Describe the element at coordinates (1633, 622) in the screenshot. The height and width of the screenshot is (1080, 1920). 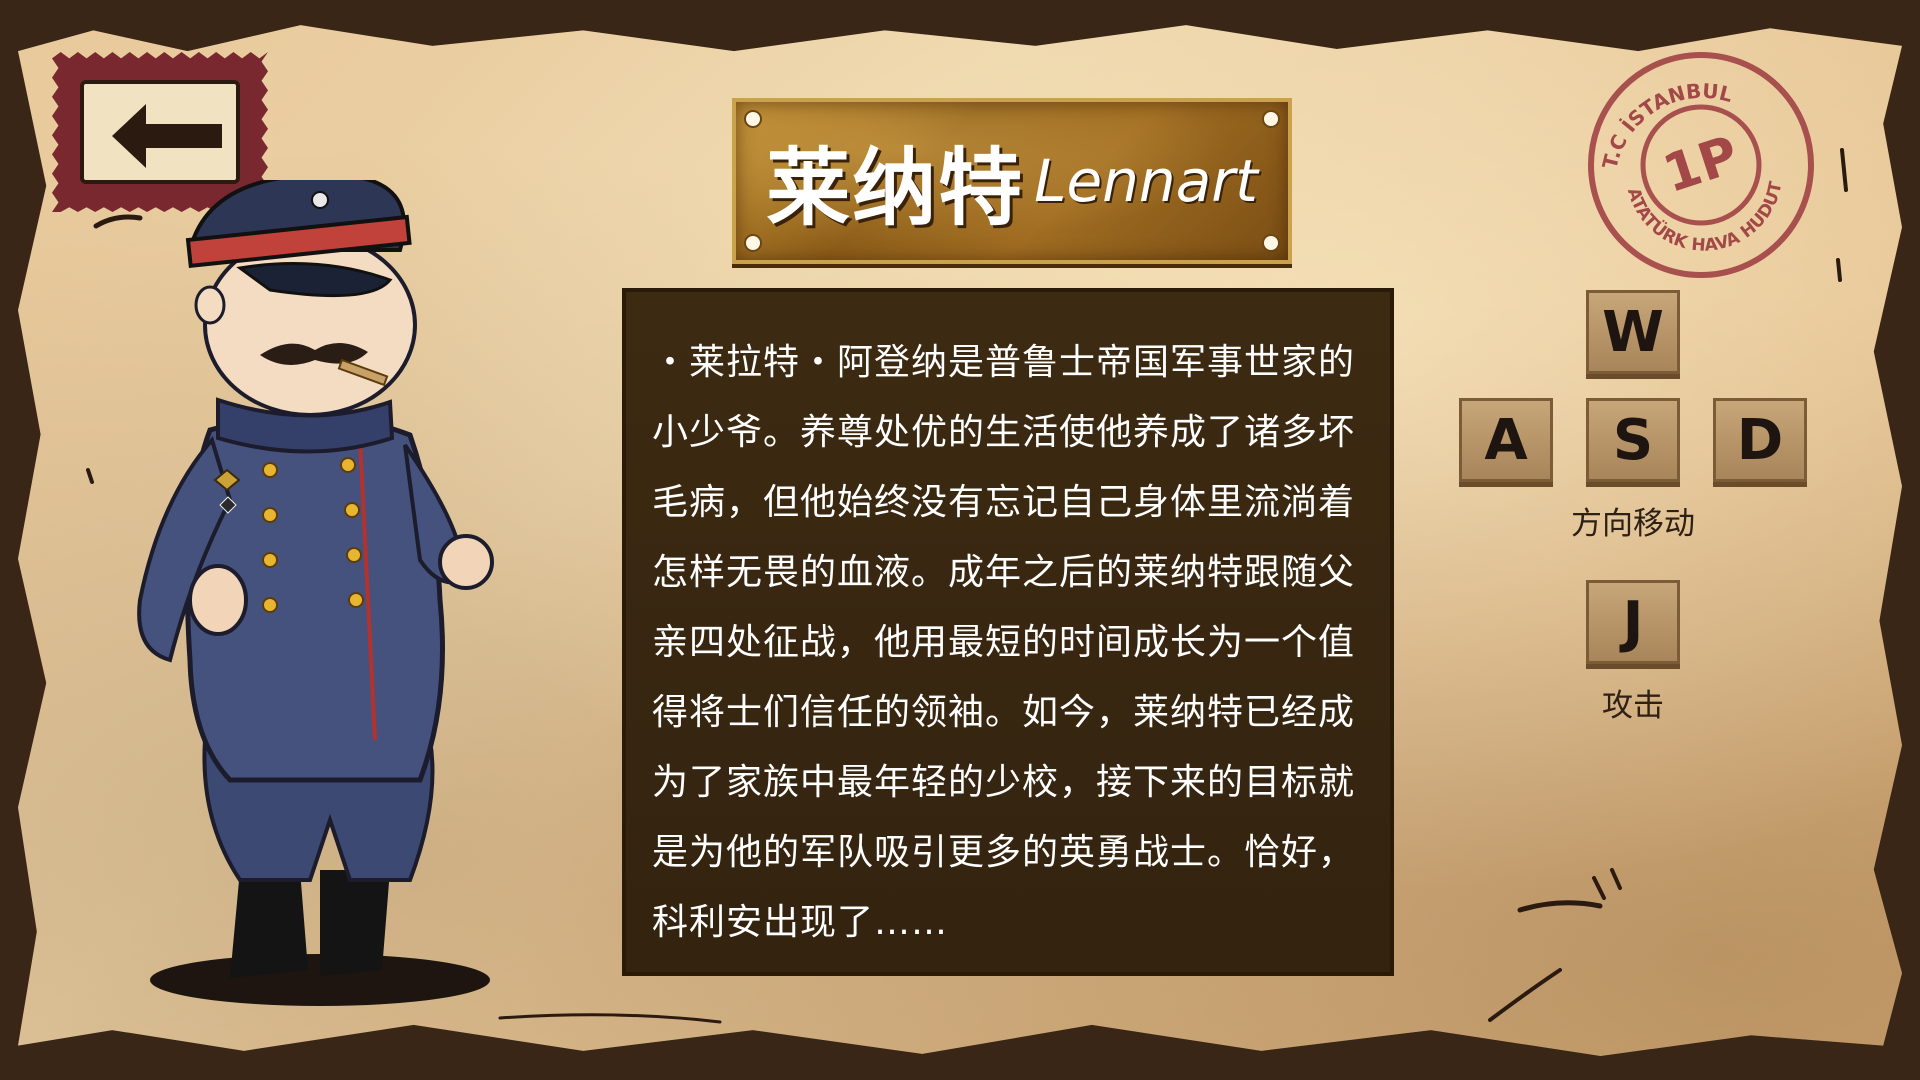
I see `key-j: J` at that location.